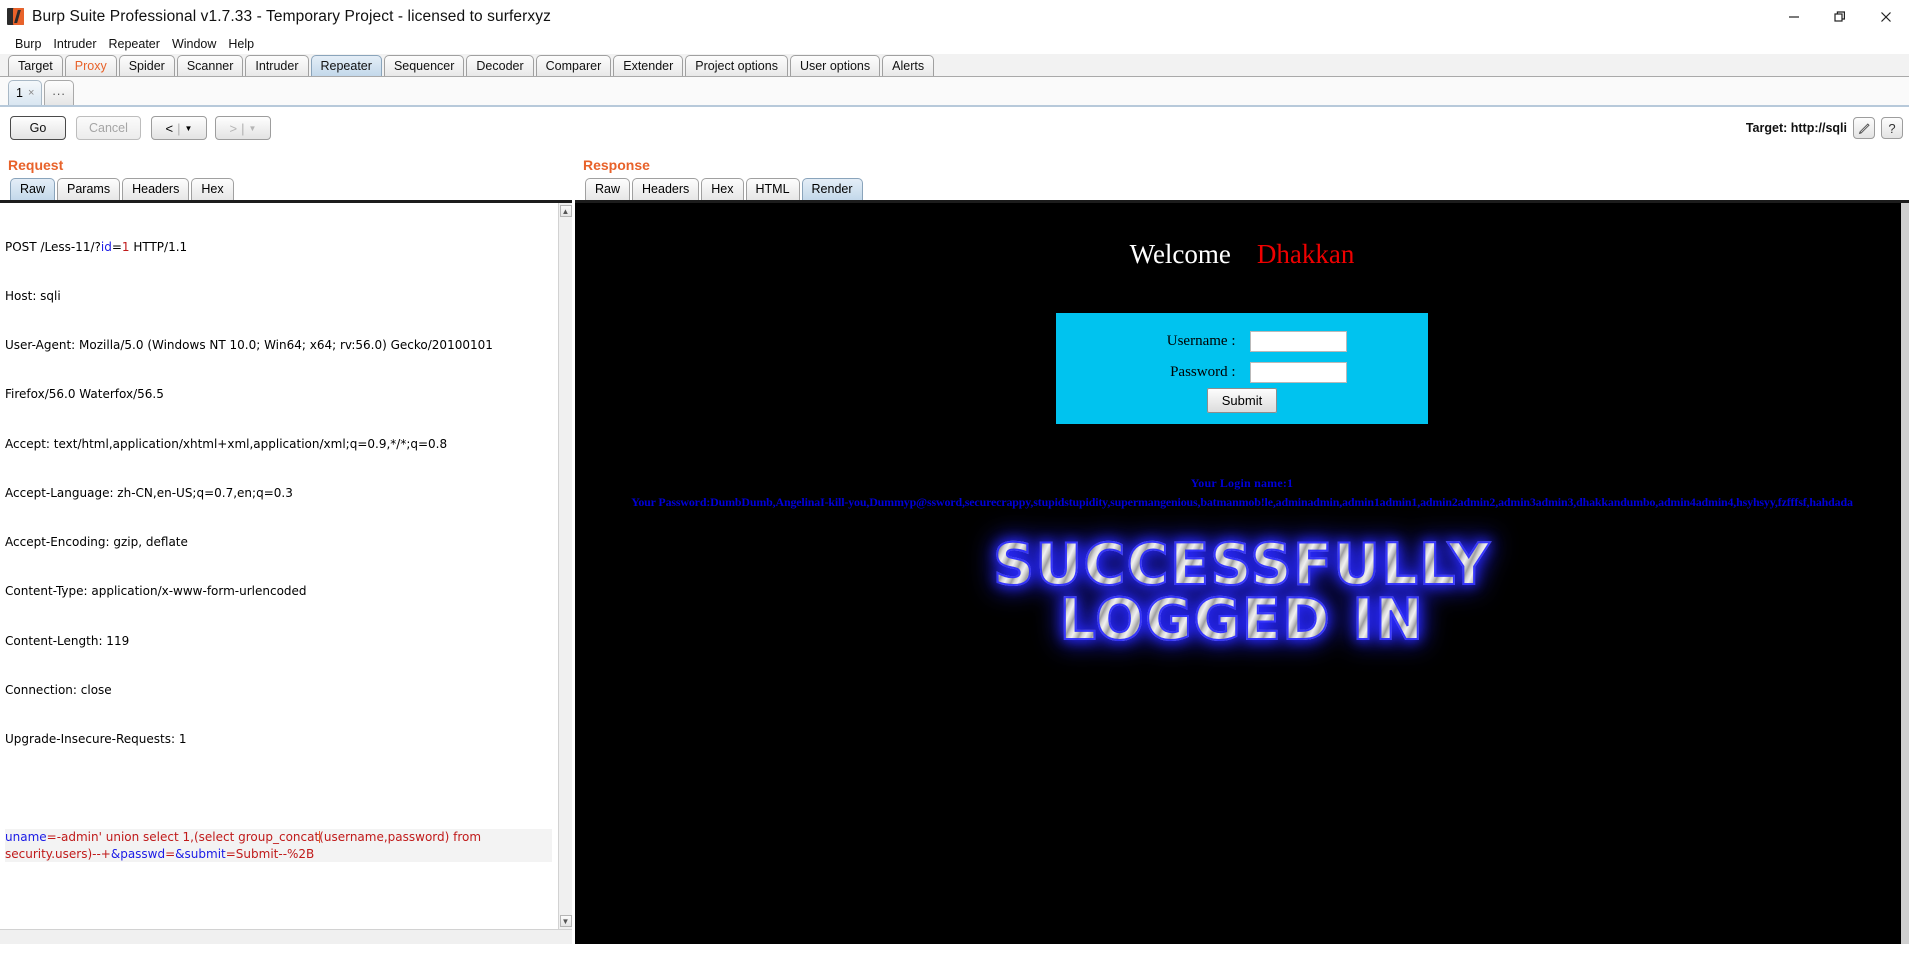  Describe the element at coordinates (1242, 400) in the screenshot. I see `submit-button: Submit` at that location.